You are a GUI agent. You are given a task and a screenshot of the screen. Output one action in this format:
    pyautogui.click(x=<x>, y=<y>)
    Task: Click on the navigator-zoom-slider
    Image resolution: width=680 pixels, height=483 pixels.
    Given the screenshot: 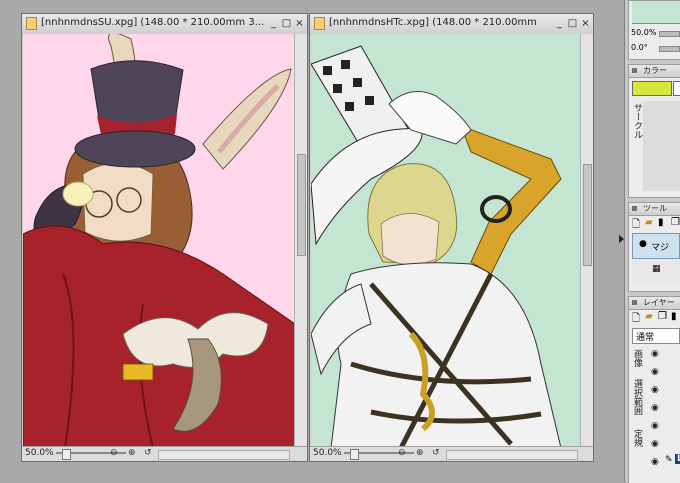 What is the action you would take?
    pyautogui.click(x=669, y=34)
    